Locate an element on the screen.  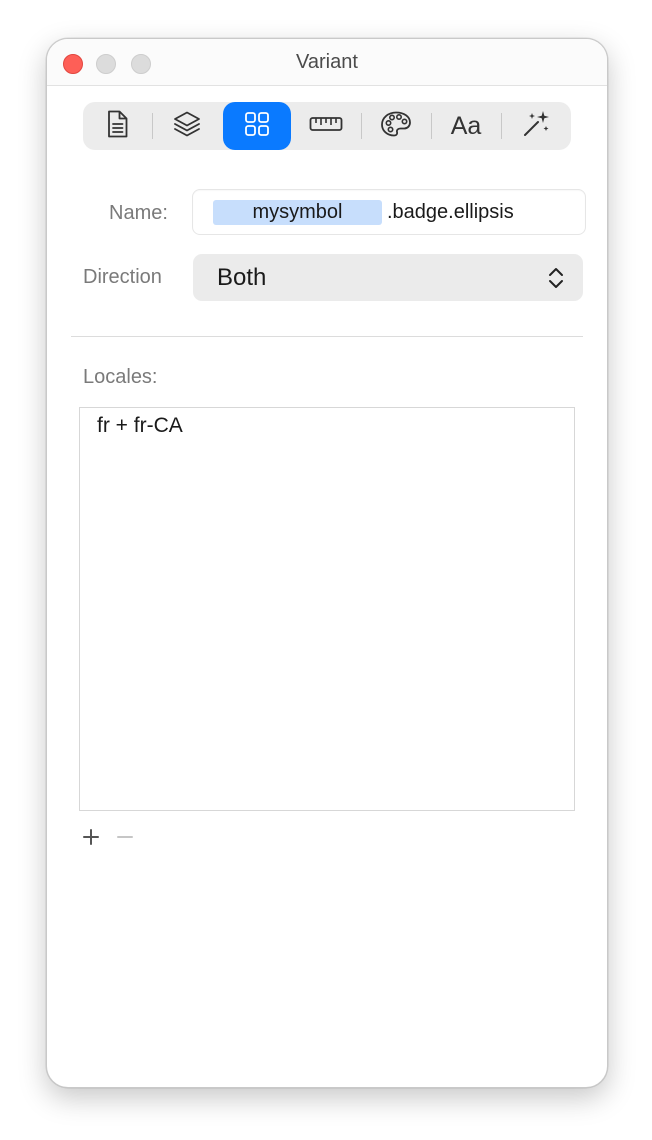
direction-select: Both is located at coordinates (388, 277).